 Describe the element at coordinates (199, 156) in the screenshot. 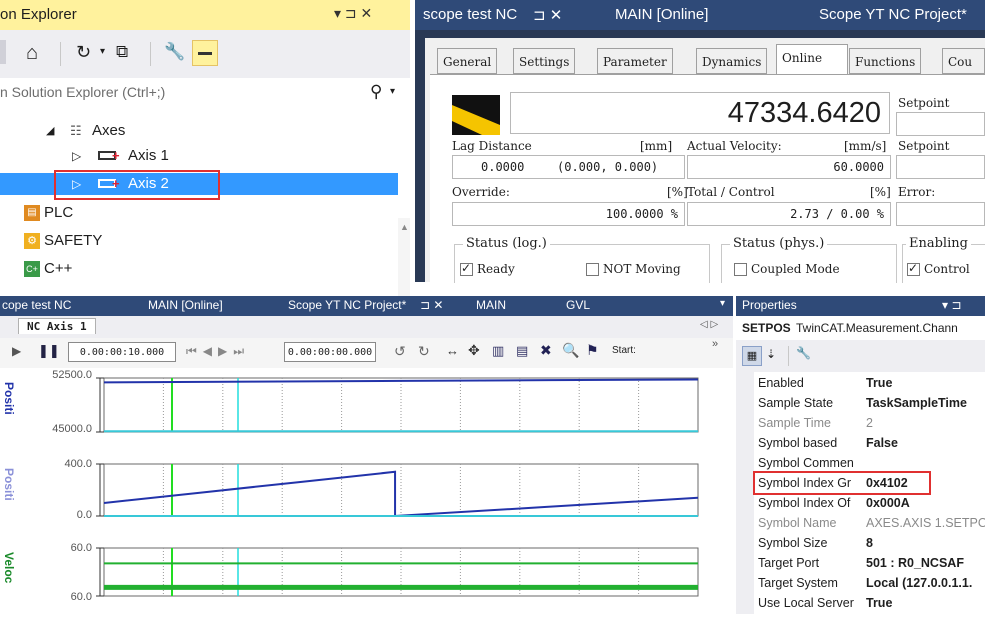

I see `tree-item-axis-1: ▷ + Axis 1` at that location.